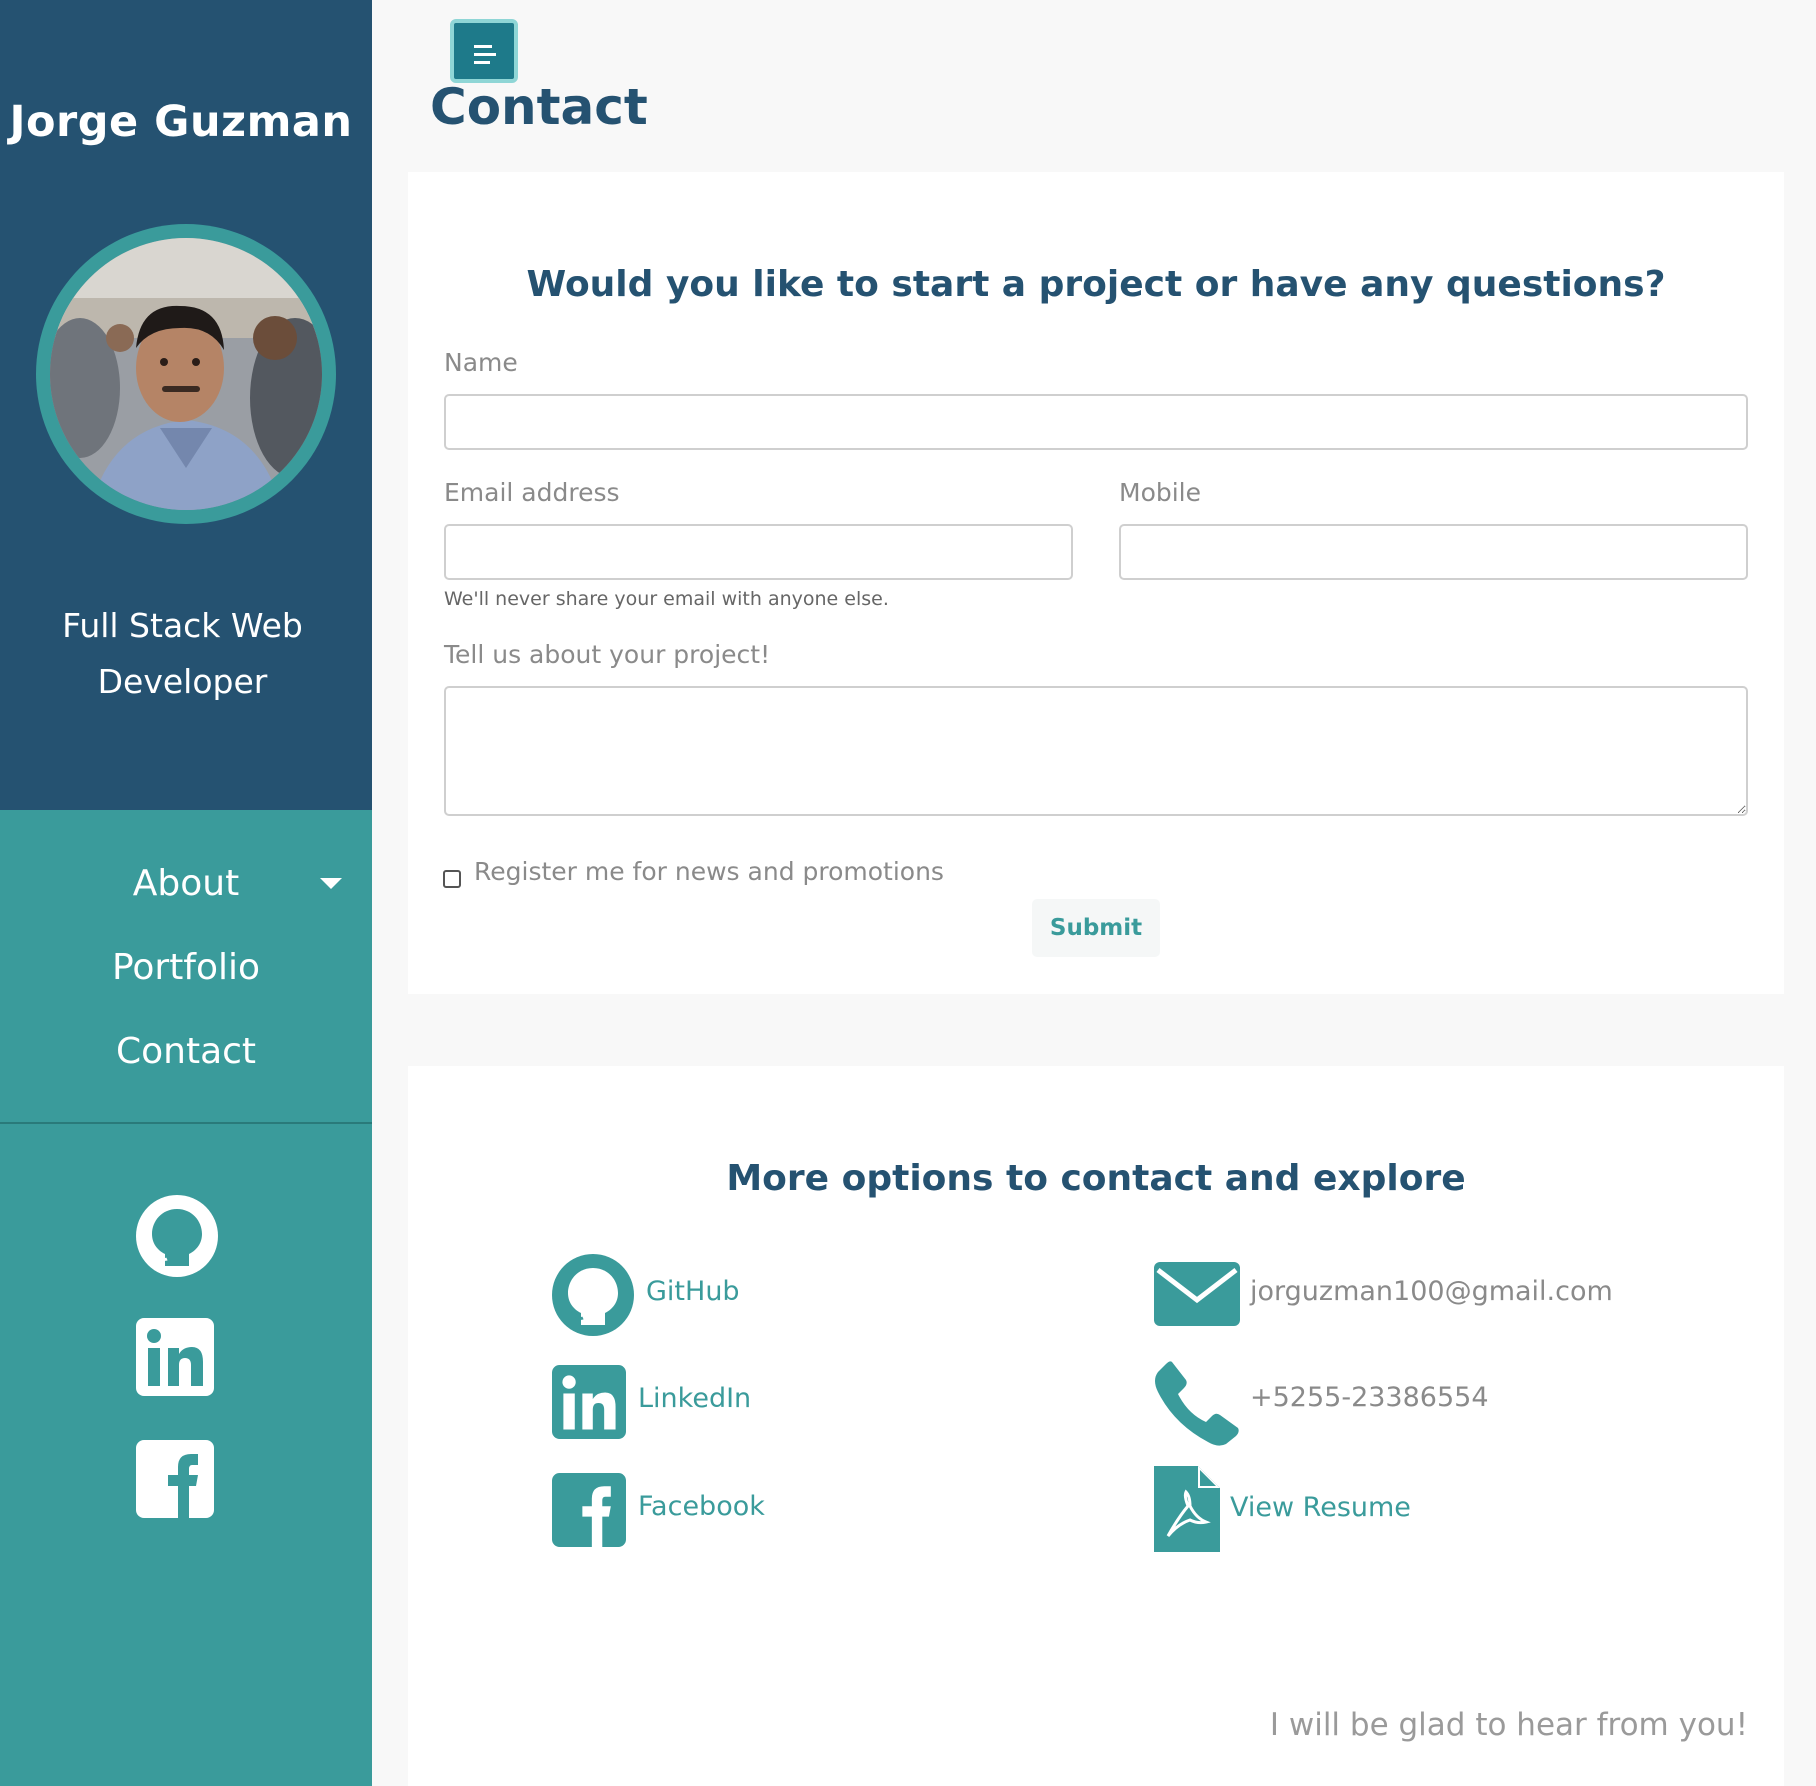 This screenshot has width=1816, height=1786. I want to click on nav-item-about: About, so click(186, 892).